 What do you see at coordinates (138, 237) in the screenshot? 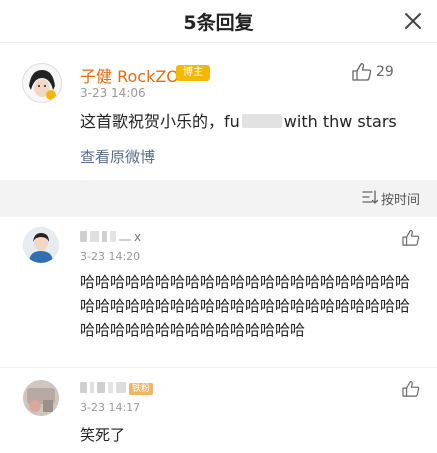
I see `username-visible-part: x` at bounding box center [138, 237].